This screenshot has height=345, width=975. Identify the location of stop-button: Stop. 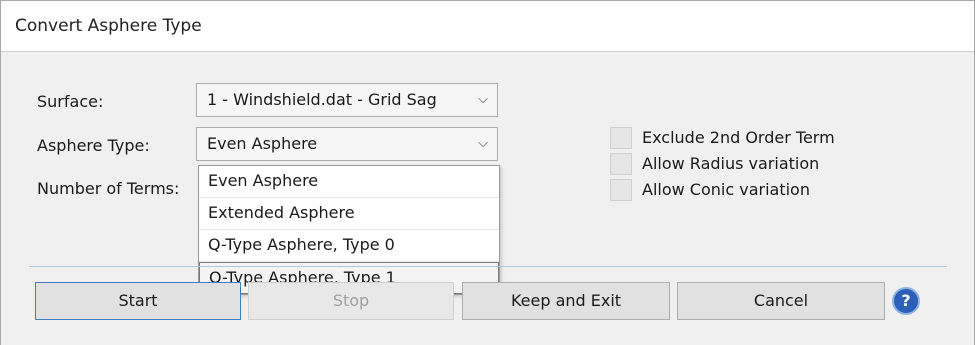
(351, 301).